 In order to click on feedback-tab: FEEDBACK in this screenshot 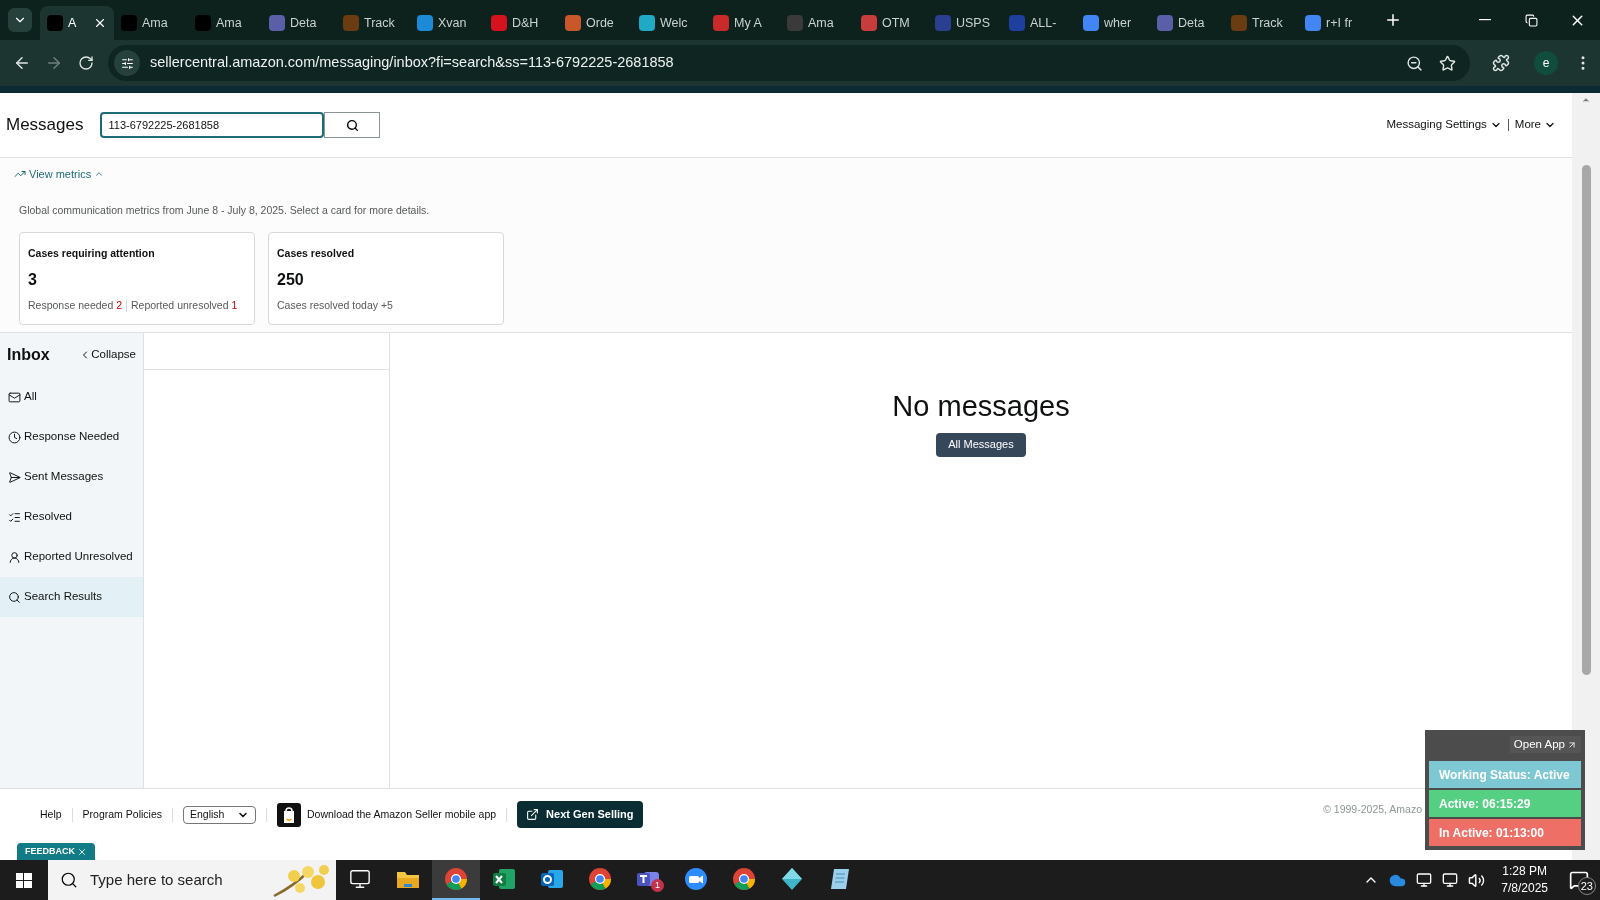, I will do `click(56, 851)`.